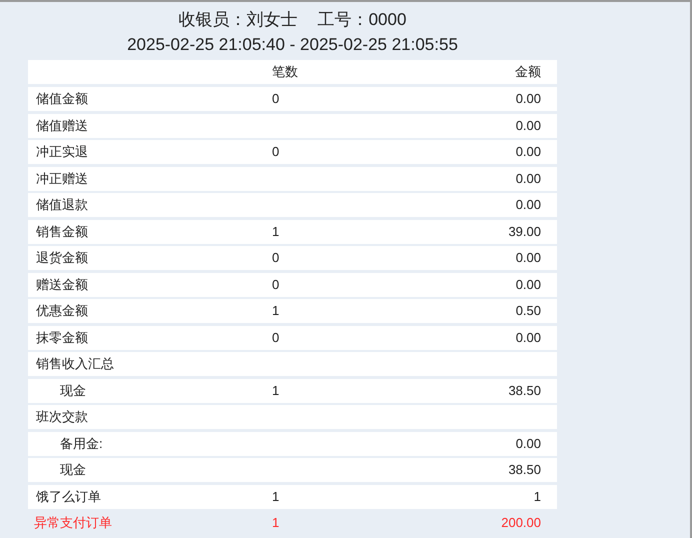 The width and height of the screenshot is (692, 538). I want to click on row-label: 班次交款, so click(62, 417).